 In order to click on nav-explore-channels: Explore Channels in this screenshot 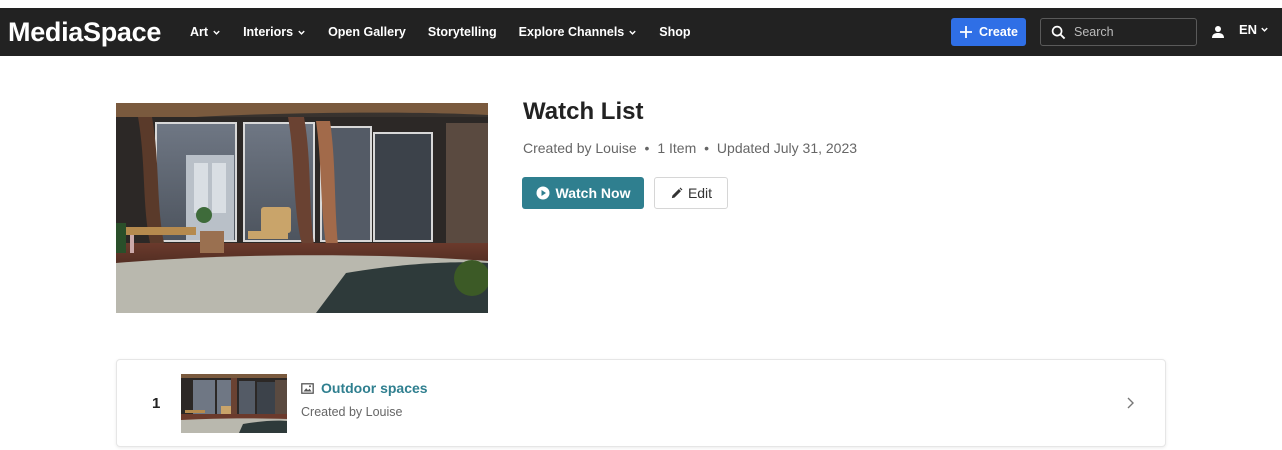, I will do `click(578, 32)`.